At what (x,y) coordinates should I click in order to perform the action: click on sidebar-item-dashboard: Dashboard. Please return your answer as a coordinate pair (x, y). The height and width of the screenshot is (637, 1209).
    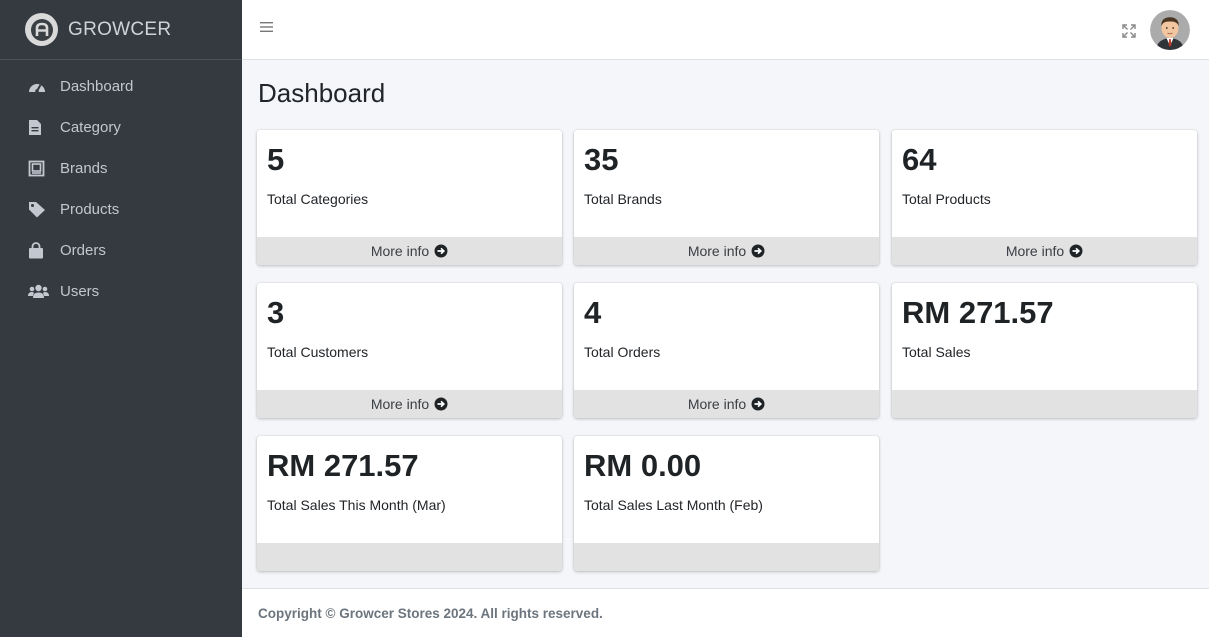
    Looking at the image, I should click on (121, 86).